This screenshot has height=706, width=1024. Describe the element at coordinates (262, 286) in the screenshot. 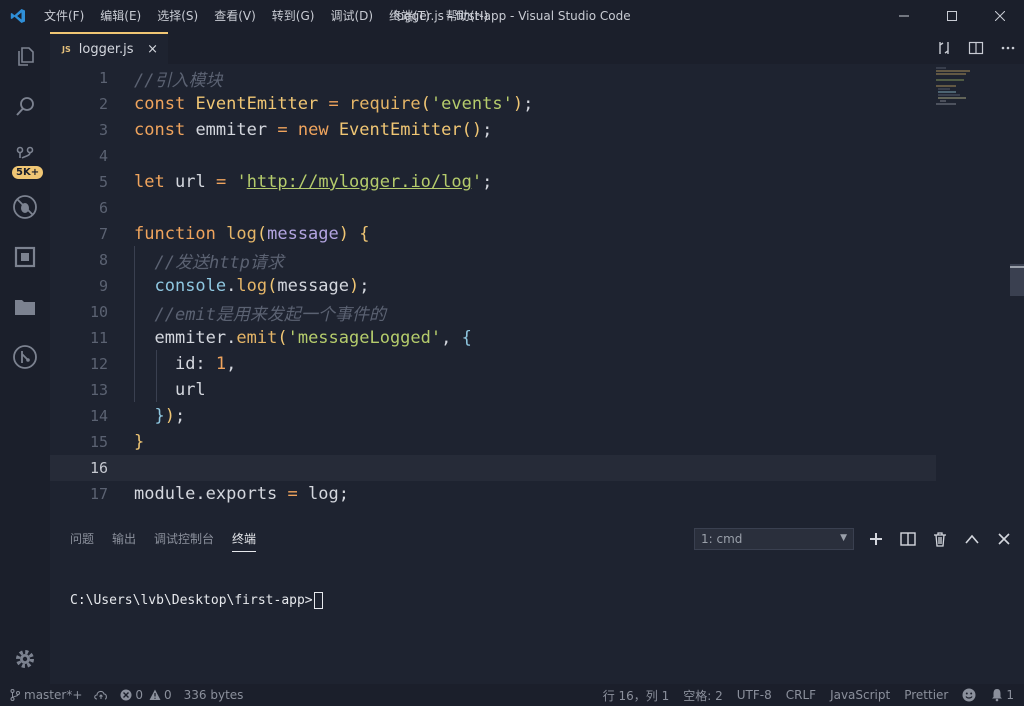

I see `line-text: console.log(message);` at that location.